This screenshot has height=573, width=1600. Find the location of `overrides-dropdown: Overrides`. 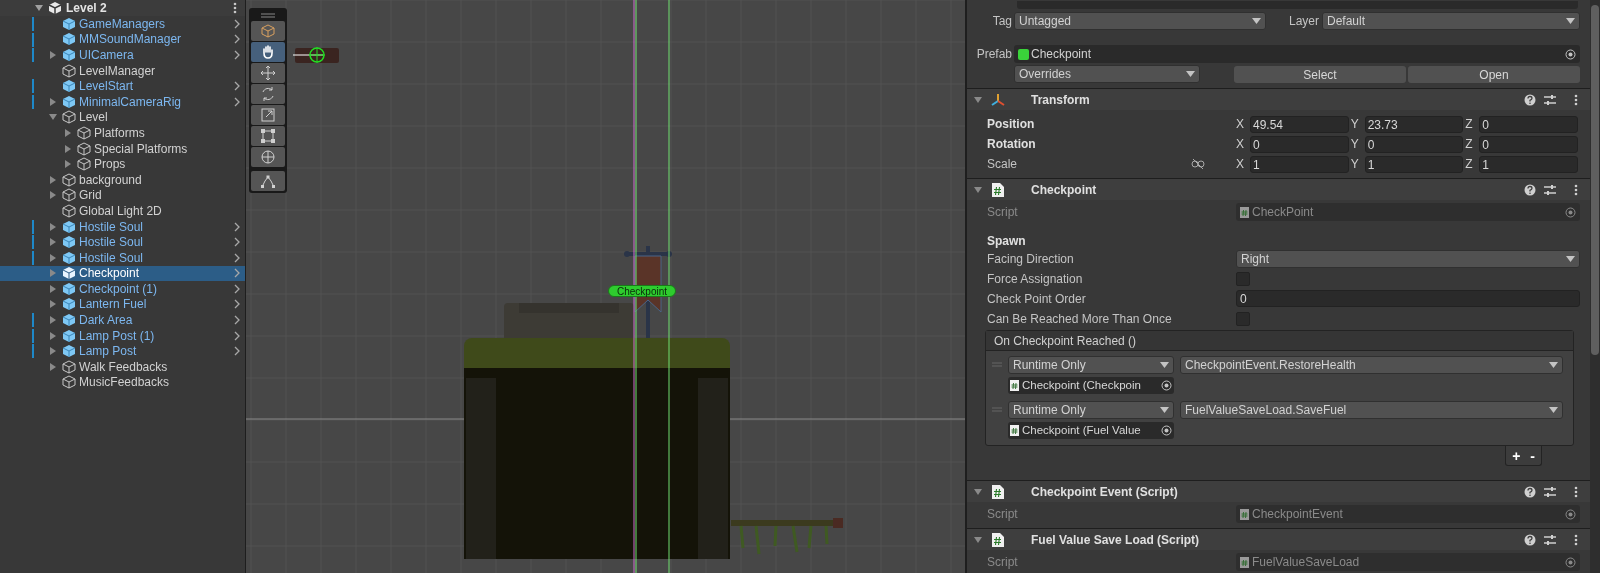

overrides-dropdown: Overrides is located at coordinates (1107, 74).